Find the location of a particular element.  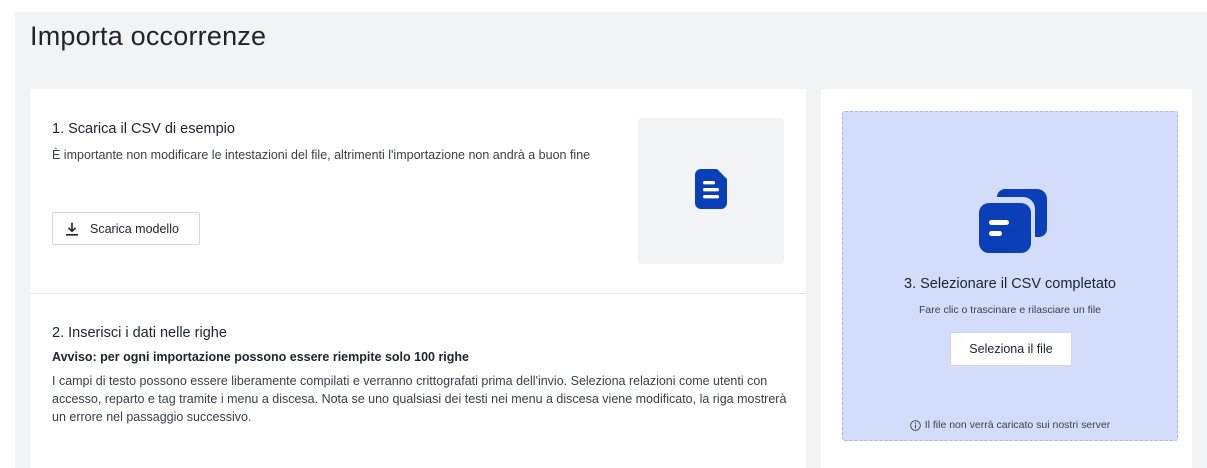

download-template-button: Scarica modello is located at coordinates (126, 228).